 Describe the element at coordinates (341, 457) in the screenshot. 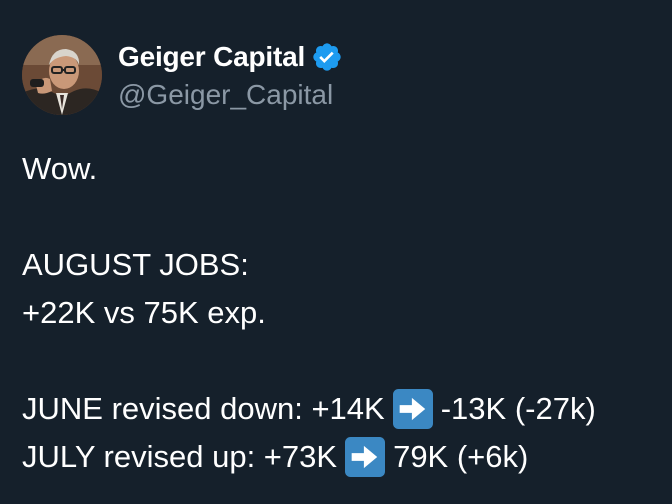

I see `tweet-line-5: JULY revised up: +73K 79K (+6k)` at that location.